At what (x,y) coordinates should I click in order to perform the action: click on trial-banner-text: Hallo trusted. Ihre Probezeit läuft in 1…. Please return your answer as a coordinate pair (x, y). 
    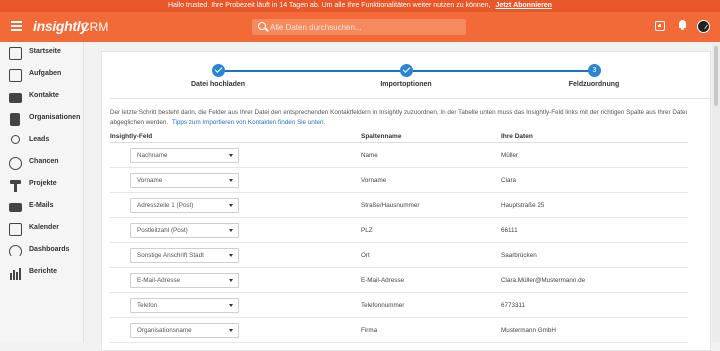
    Looking at the image, I should click on (329, 5).